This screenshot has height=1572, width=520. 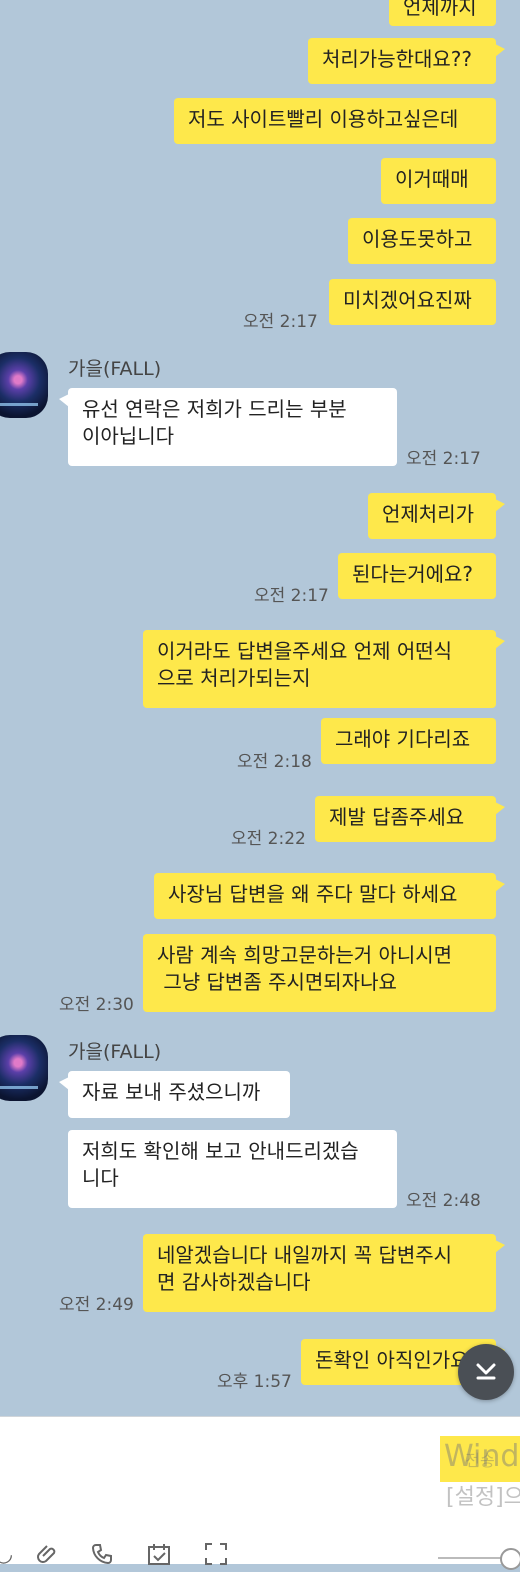 I want to click on message-bubble-mine: 언제처리가, so click(x=436, y=516).